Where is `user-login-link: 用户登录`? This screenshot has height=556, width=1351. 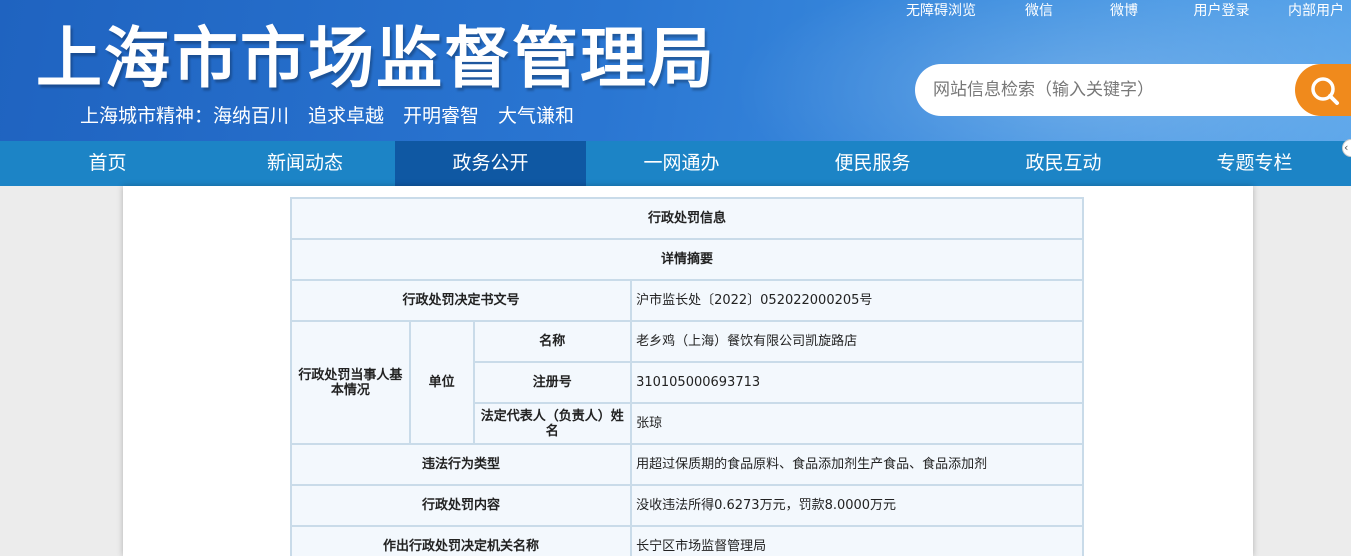
user-login-link: 用户登录 is located at coordinates (1221, 11).